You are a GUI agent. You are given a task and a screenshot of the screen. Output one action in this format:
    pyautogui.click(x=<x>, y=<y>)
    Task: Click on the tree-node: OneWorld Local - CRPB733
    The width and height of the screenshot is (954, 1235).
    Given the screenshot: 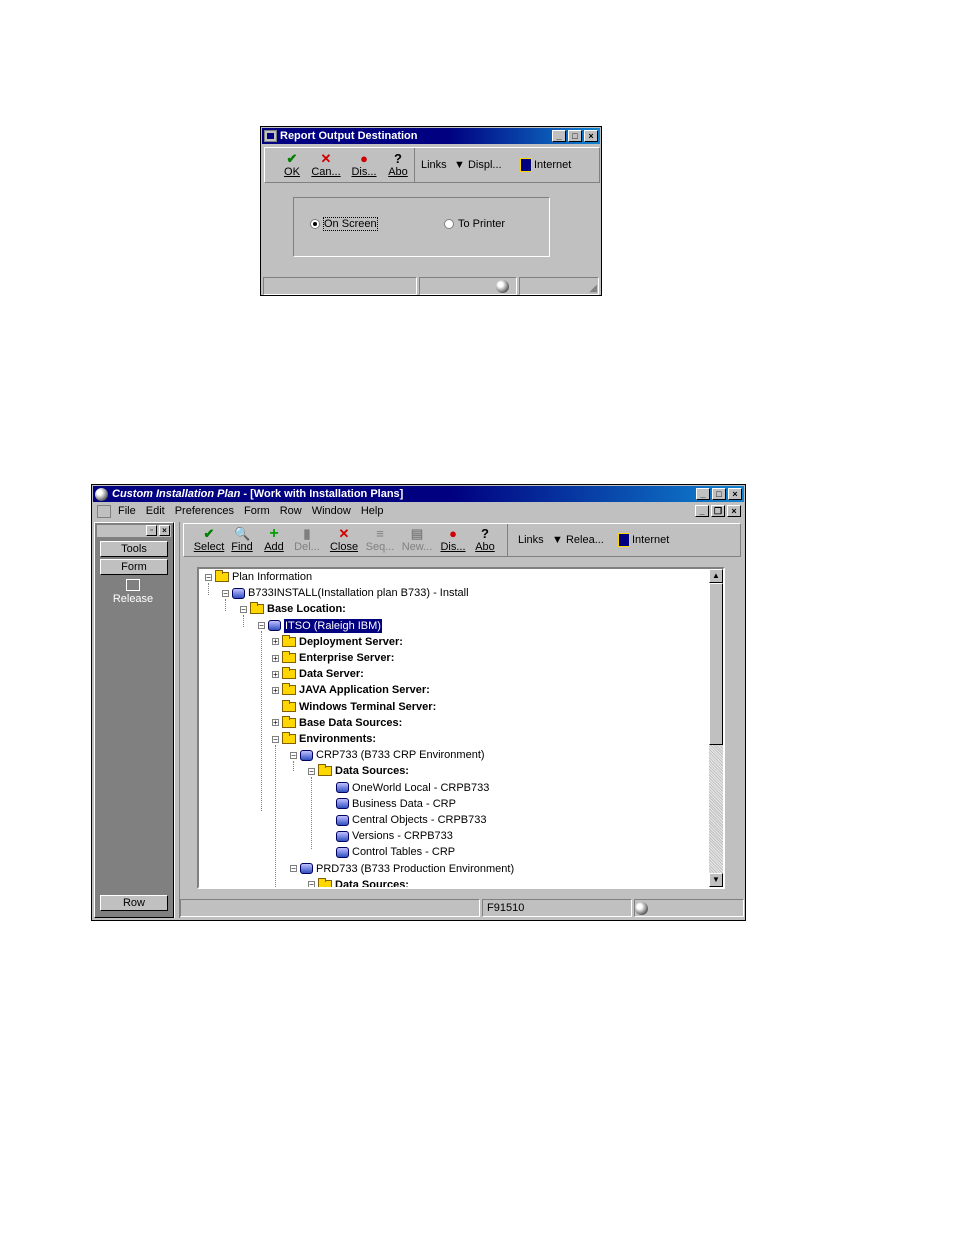 What is the action you would take?
    pyautogui.click(x=407, y=788)
    